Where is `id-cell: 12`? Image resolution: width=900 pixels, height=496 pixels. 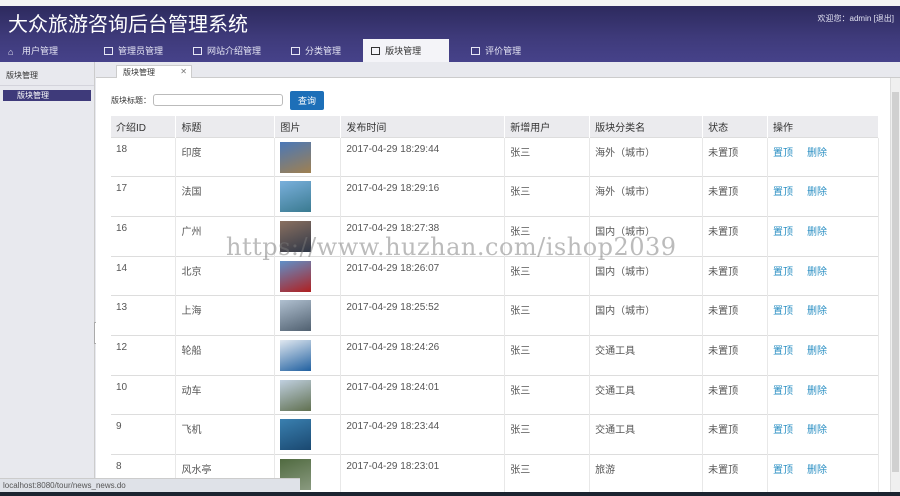 id-cell: 12 is located at coordinates (144, 355).